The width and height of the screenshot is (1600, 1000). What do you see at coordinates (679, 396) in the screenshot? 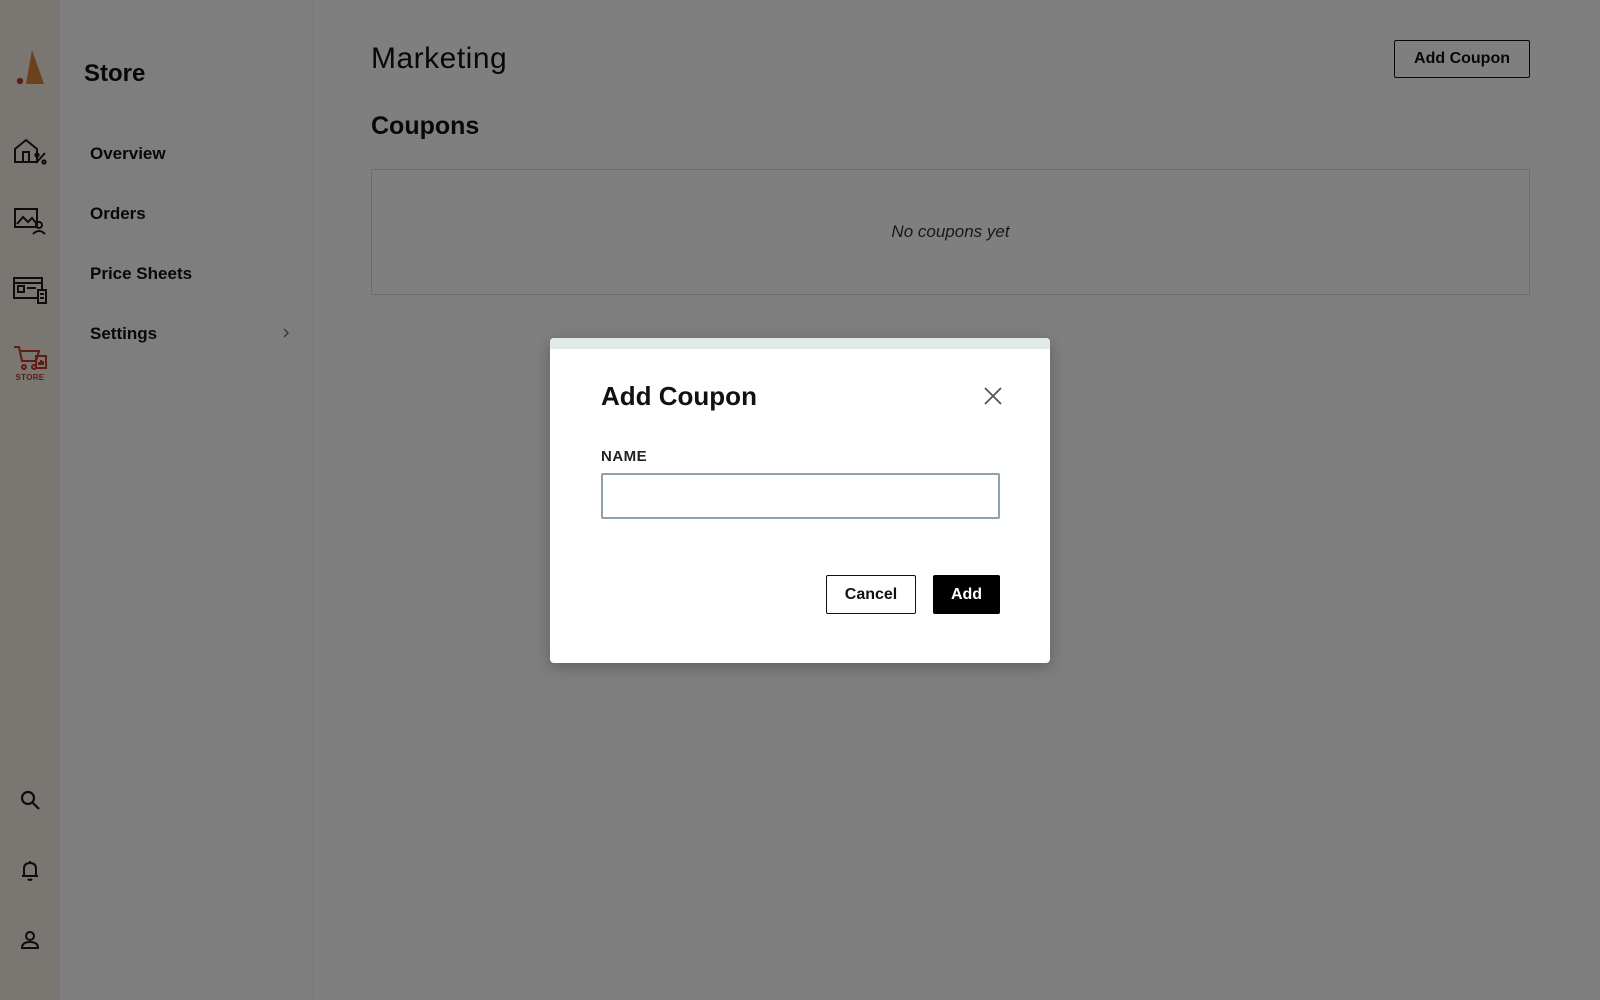
I see `modal-title: Add Coupon` at bounding box center [679, 396].